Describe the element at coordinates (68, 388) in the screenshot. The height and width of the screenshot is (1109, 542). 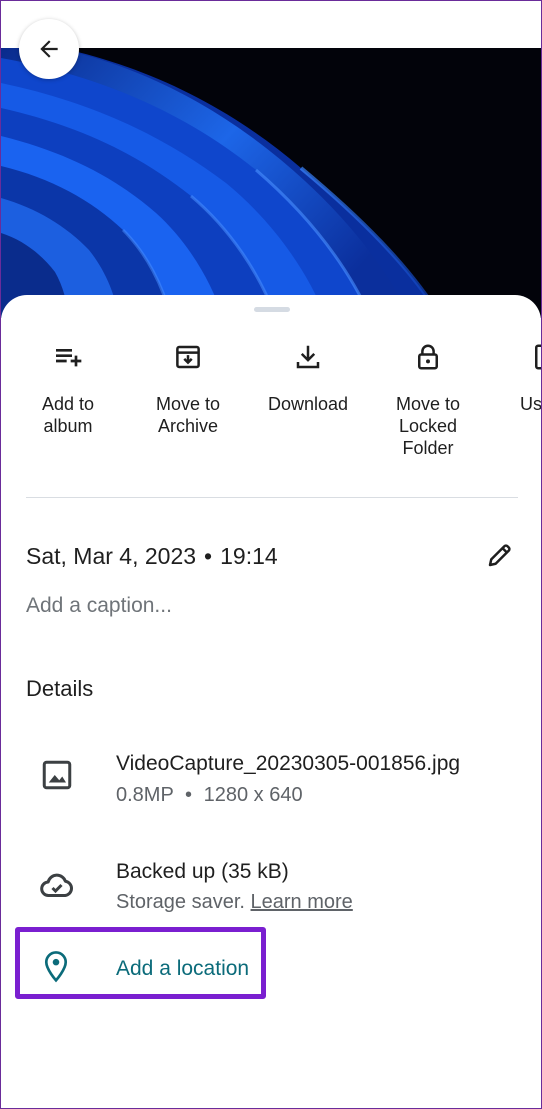
I see `add-to-album-action: Add to album` at that location.